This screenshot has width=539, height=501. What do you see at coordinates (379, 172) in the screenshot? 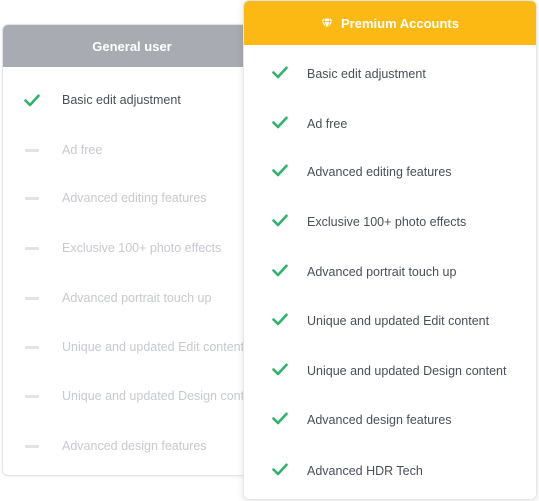
I see `premium-feature-label: Advanced editing features` at bounding box center [379, 172].